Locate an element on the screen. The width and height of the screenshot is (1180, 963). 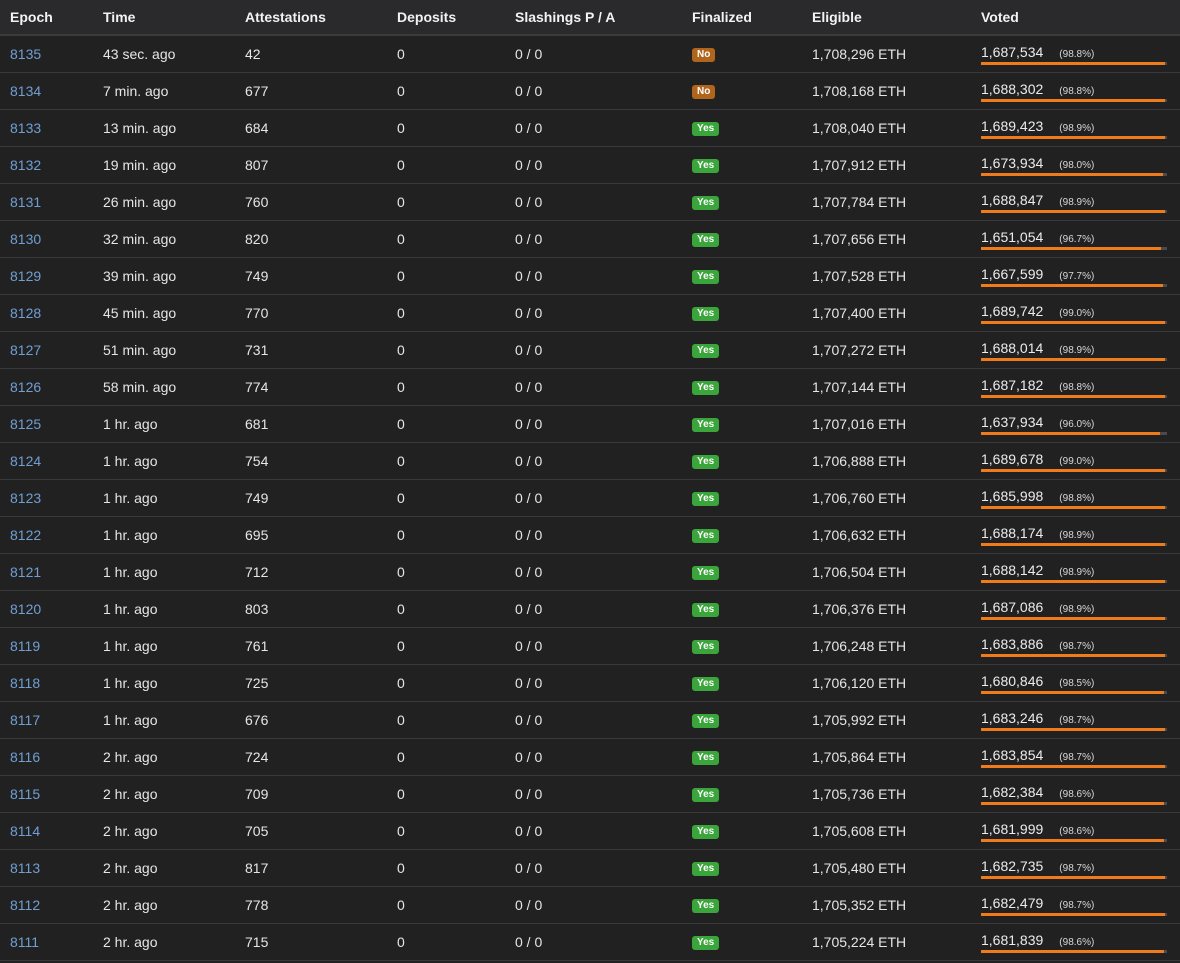
epoch-link: 8122 is located at coordinates (25, 535).